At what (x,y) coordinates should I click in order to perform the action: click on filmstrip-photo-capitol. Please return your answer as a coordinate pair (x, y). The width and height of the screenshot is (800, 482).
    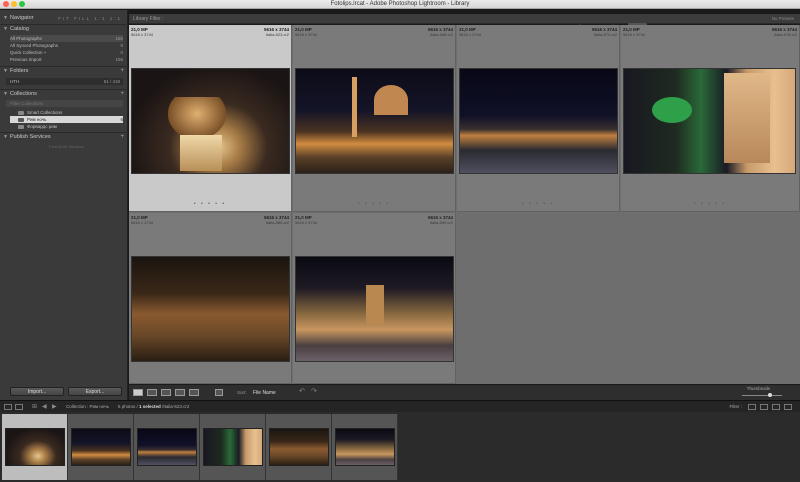
    Looking at the image, I should click on (365, 447).